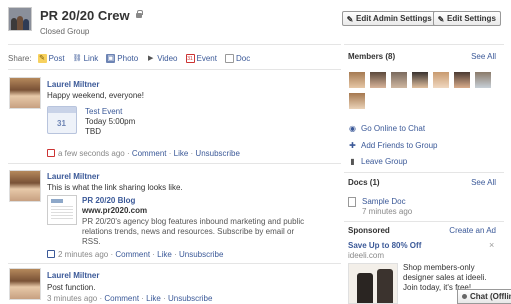 Image resolution: width=511 pixels, height=304 pixels. I want to click on edit-settings-button: ✎ Edit Settings, so click(467, 18).